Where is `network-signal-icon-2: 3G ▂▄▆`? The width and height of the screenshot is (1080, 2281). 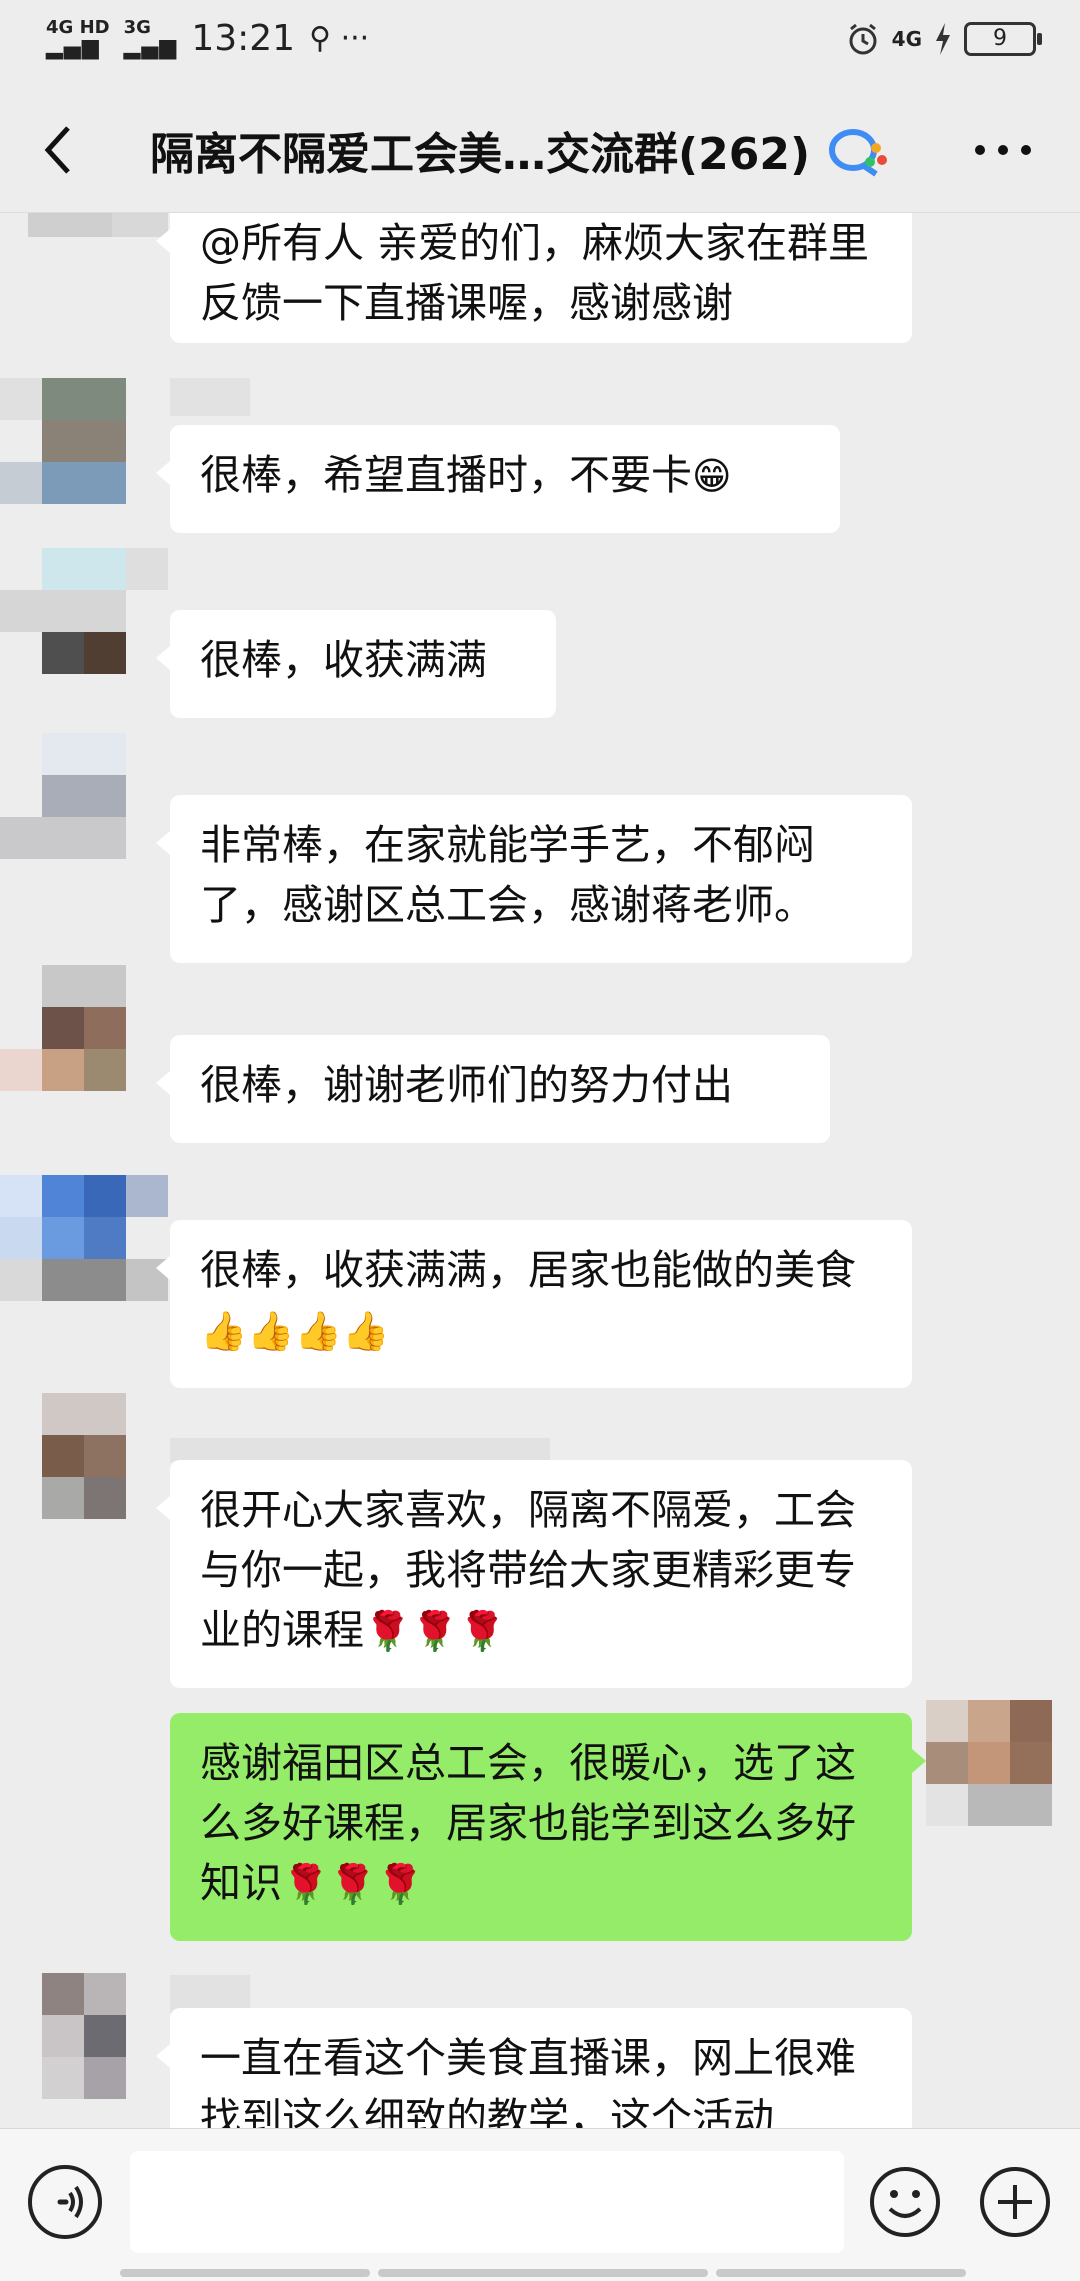
network-signal-icon-2: 3G ▂▄▆ is located at coordinates (150, 38).